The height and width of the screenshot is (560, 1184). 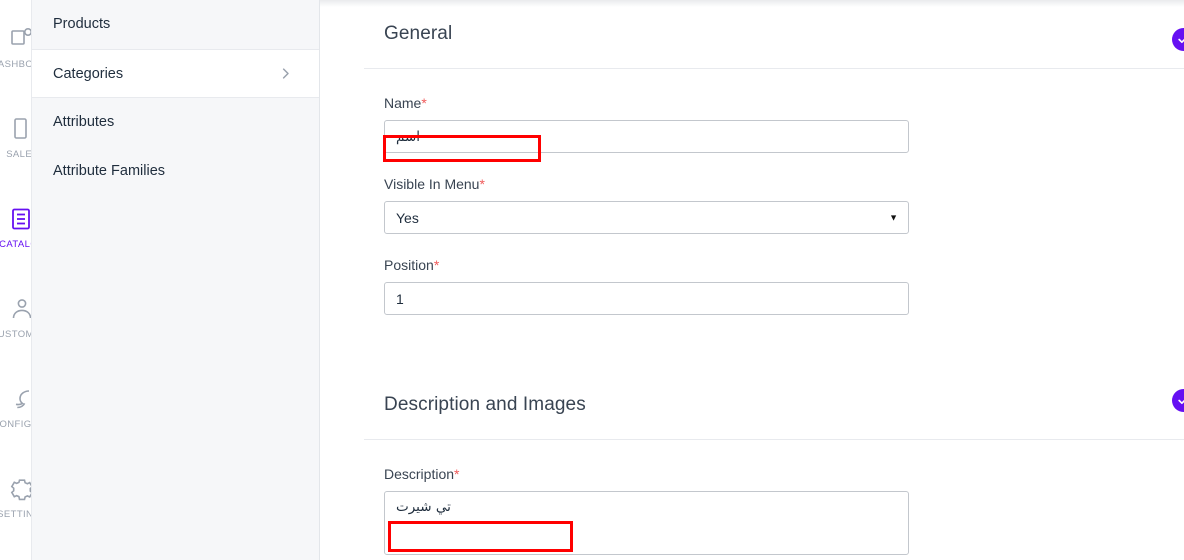 What do you see at coordinates (109, 171) in the screenshot?
I see `sidebar-item-label: Attribute Families` at bounding box center [109, 171].